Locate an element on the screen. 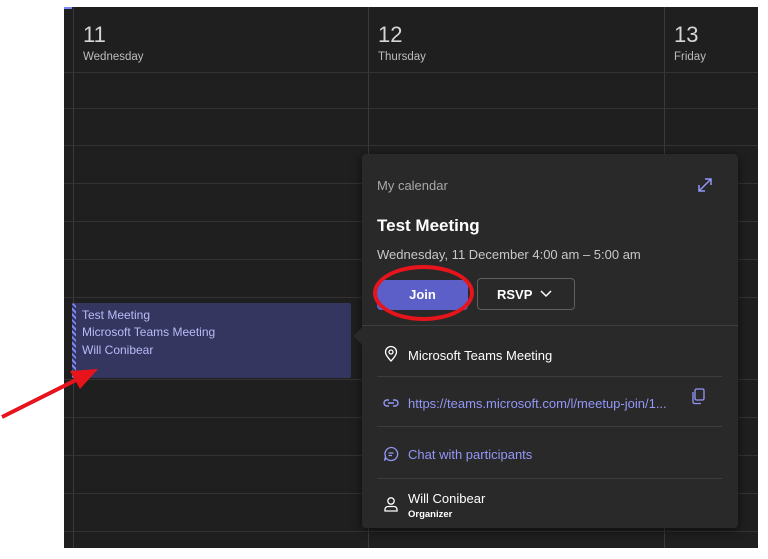 The height and width of the screenshot is (559, 768). expand-icon is located at coordinates (705, 185).